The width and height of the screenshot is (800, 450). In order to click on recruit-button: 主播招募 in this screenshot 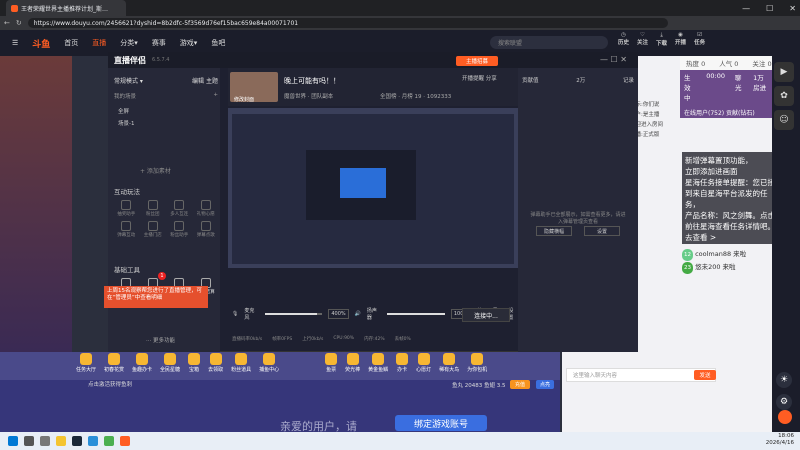, I will do `click(477, 61)`.